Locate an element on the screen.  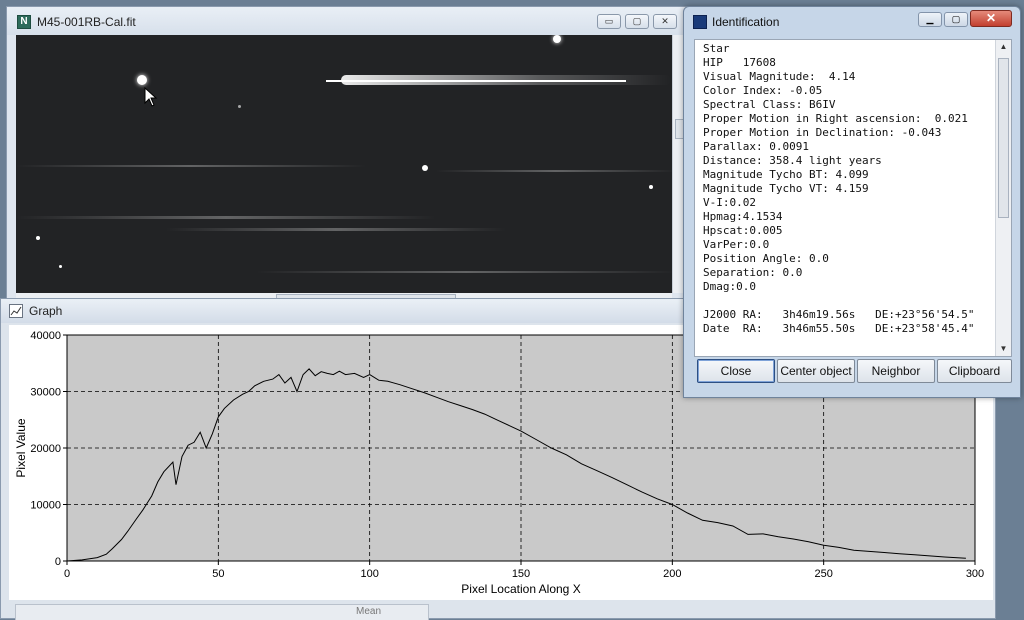
graph-icon is located at coordinates (16, 311).